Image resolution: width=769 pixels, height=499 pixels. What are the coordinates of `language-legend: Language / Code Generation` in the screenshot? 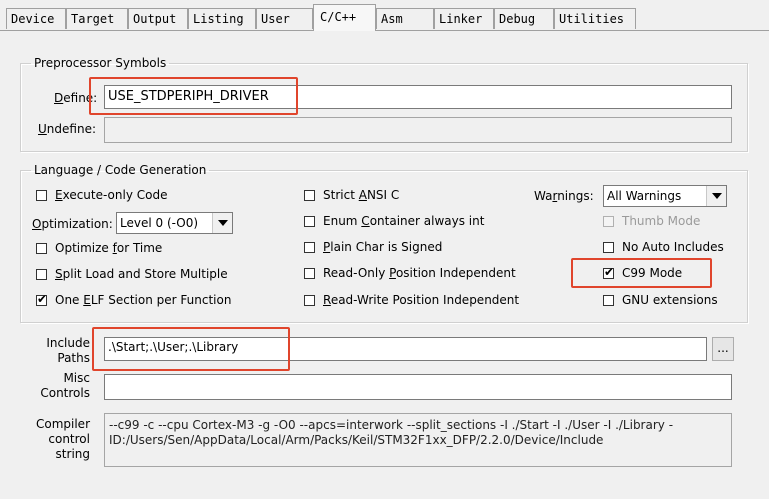 It's located at (120, 170).